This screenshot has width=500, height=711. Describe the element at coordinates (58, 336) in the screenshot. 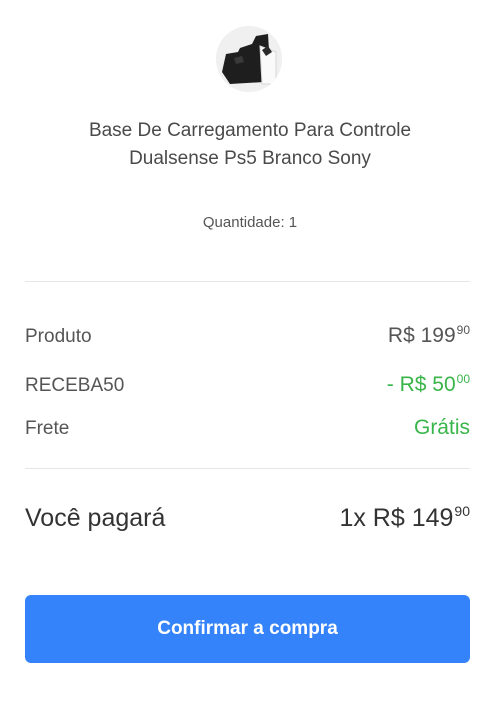

I see `product-price-label: Produto` at that location.